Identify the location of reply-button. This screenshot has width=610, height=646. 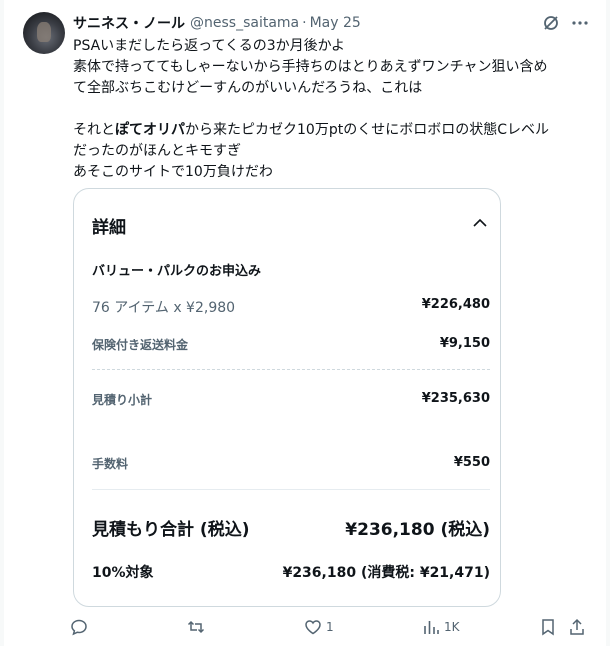
(81, 627).